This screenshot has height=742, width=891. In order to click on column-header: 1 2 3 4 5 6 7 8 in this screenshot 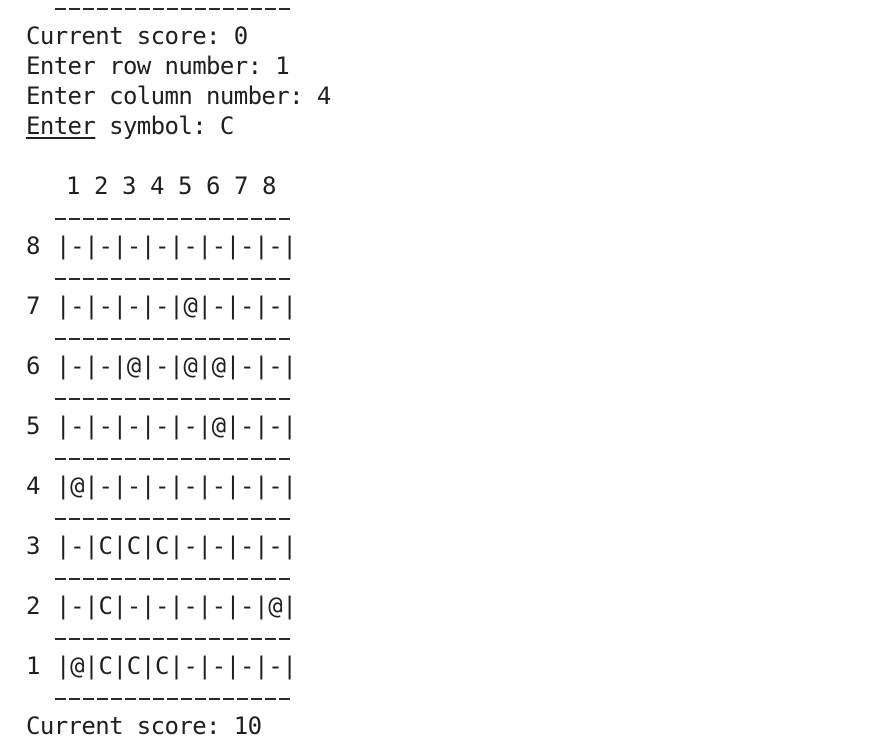, I will do `click(456, 186)`.